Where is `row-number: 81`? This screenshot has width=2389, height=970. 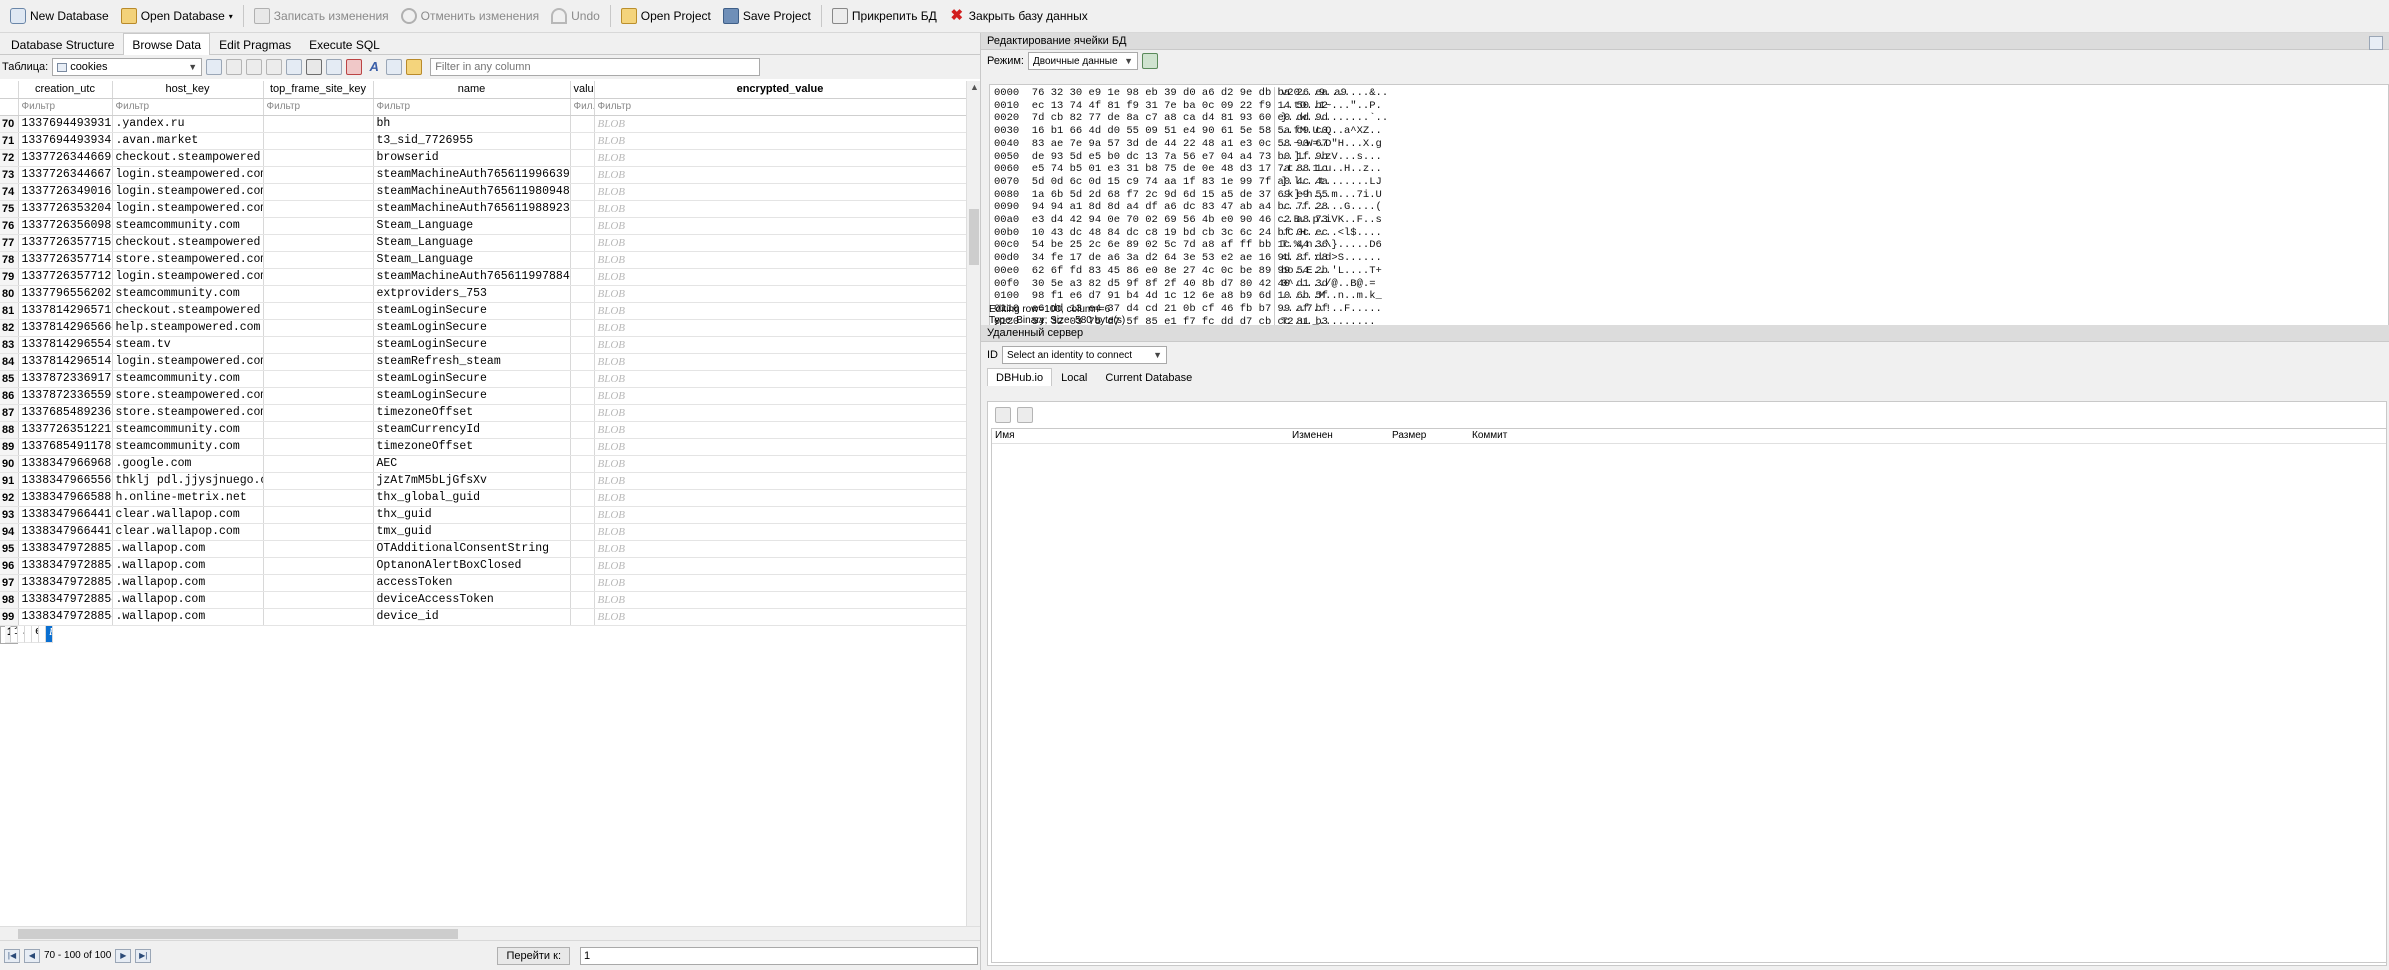 row-number: 81 is located at coordinates (9, 311).